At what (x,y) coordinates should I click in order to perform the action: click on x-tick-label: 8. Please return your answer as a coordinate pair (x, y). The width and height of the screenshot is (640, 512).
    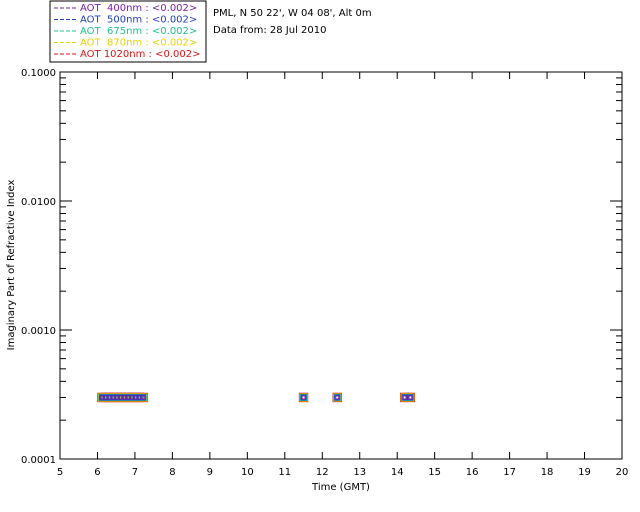
    Looking at the image, I should click on (172, 472).